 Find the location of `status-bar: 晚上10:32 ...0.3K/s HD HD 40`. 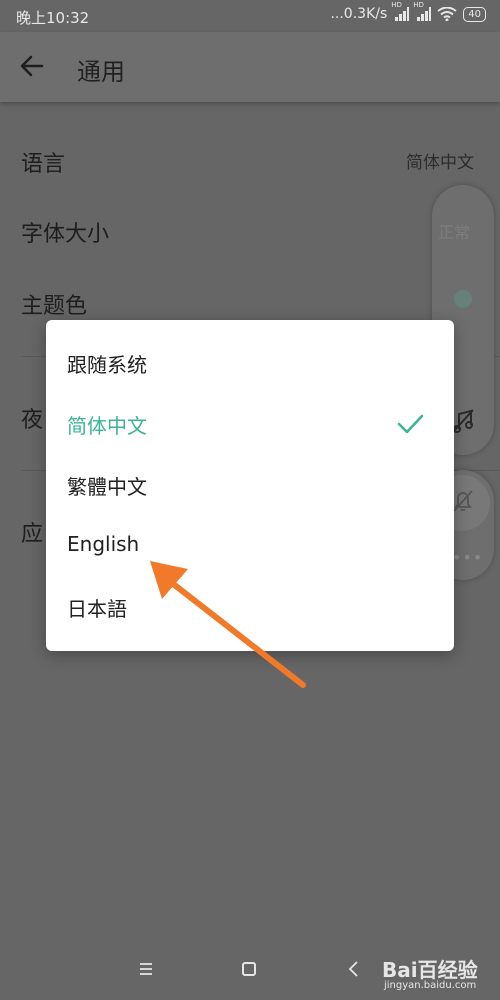

status-bar: 晚上10:32 ...0.3K/s HD HD 40 is located at coordinates (250, 16).